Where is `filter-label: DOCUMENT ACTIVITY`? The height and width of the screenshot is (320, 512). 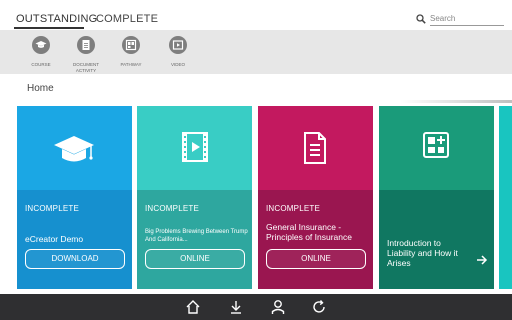
filter-label: DOCUMENT ACTIVITY is located at coordinates (86, 67).